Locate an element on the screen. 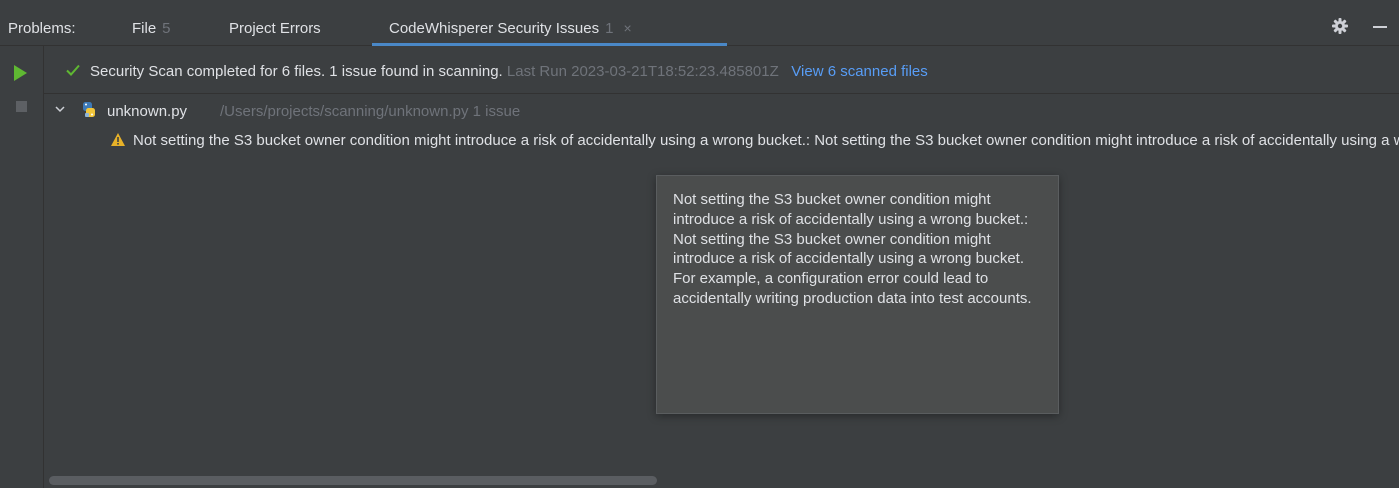 Image resolution: width=1399 pixels, height=488 pixels. tab-file: File 5 is located at coordinates (151, 28).